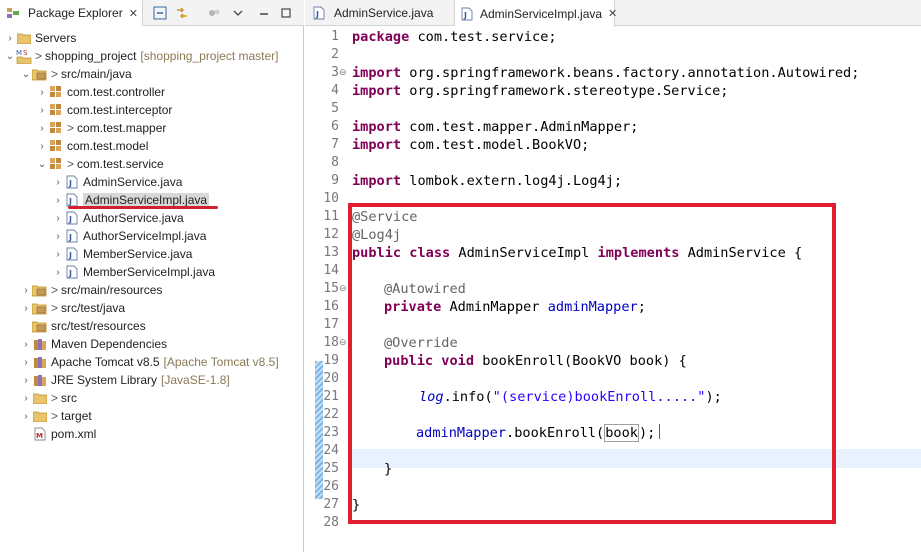 The width and height of the screenshot is (921, 552). I want to click on package-explorer-tab: Package Explorer ✕, so click(71, 13).